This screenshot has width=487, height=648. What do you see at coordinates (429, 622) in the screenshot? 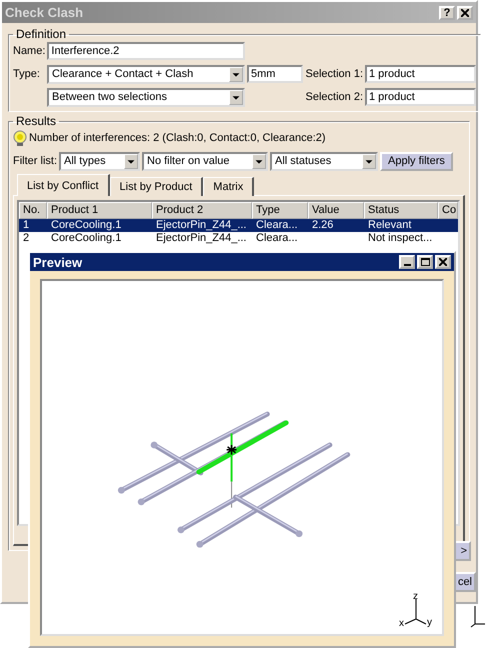
I see `axis-label: y` at bounding box center [429, 622].